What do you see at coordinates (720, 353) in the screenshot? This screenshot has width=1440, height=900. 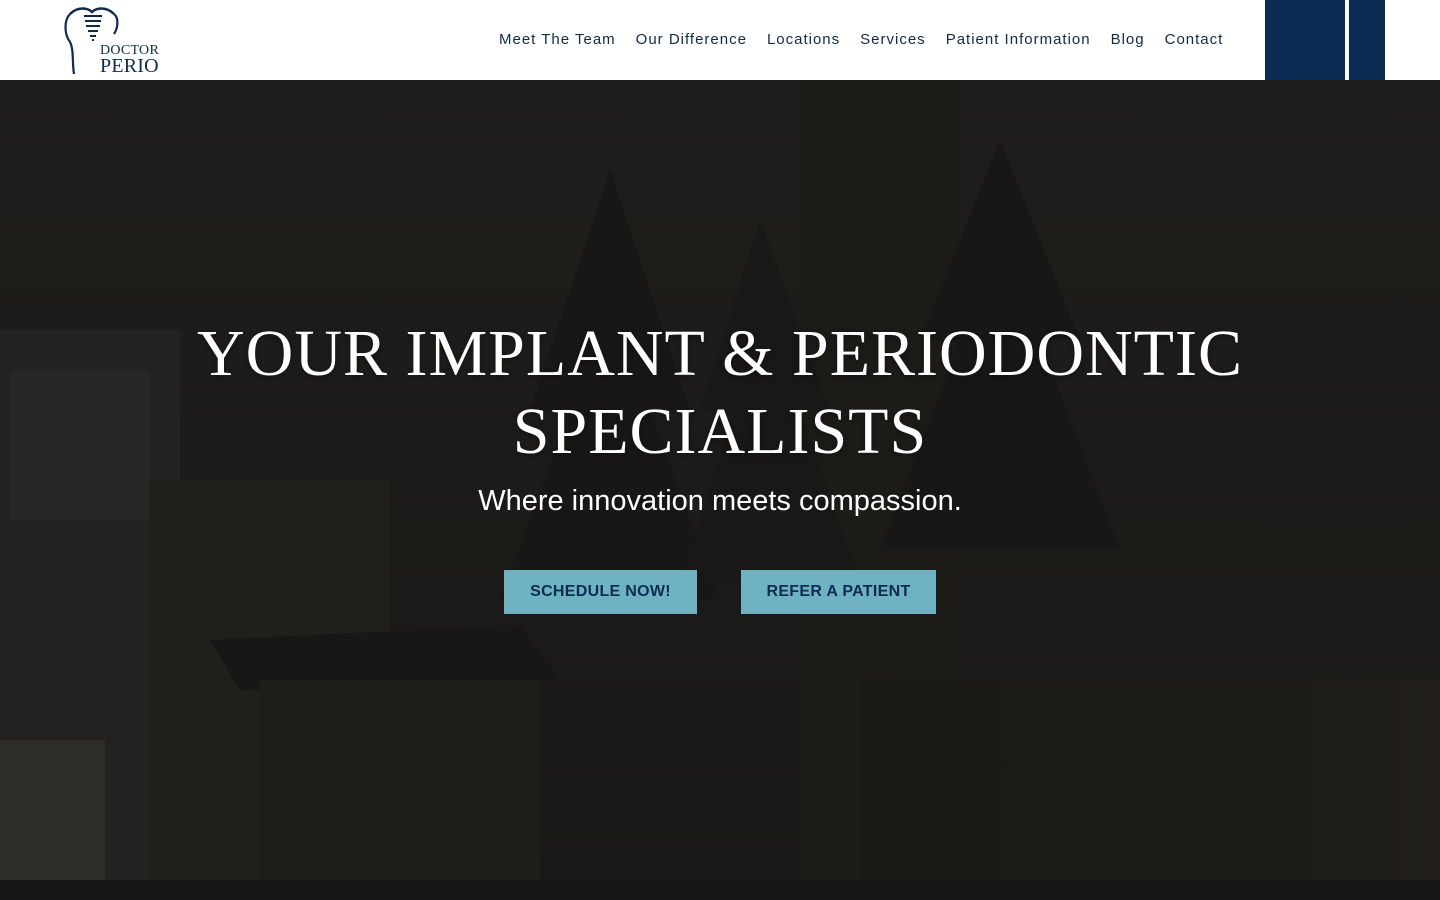 I see `hero-title-line-1: YOUR IMPLANT & PERIODONTIC` at bounding box center [720, 353].